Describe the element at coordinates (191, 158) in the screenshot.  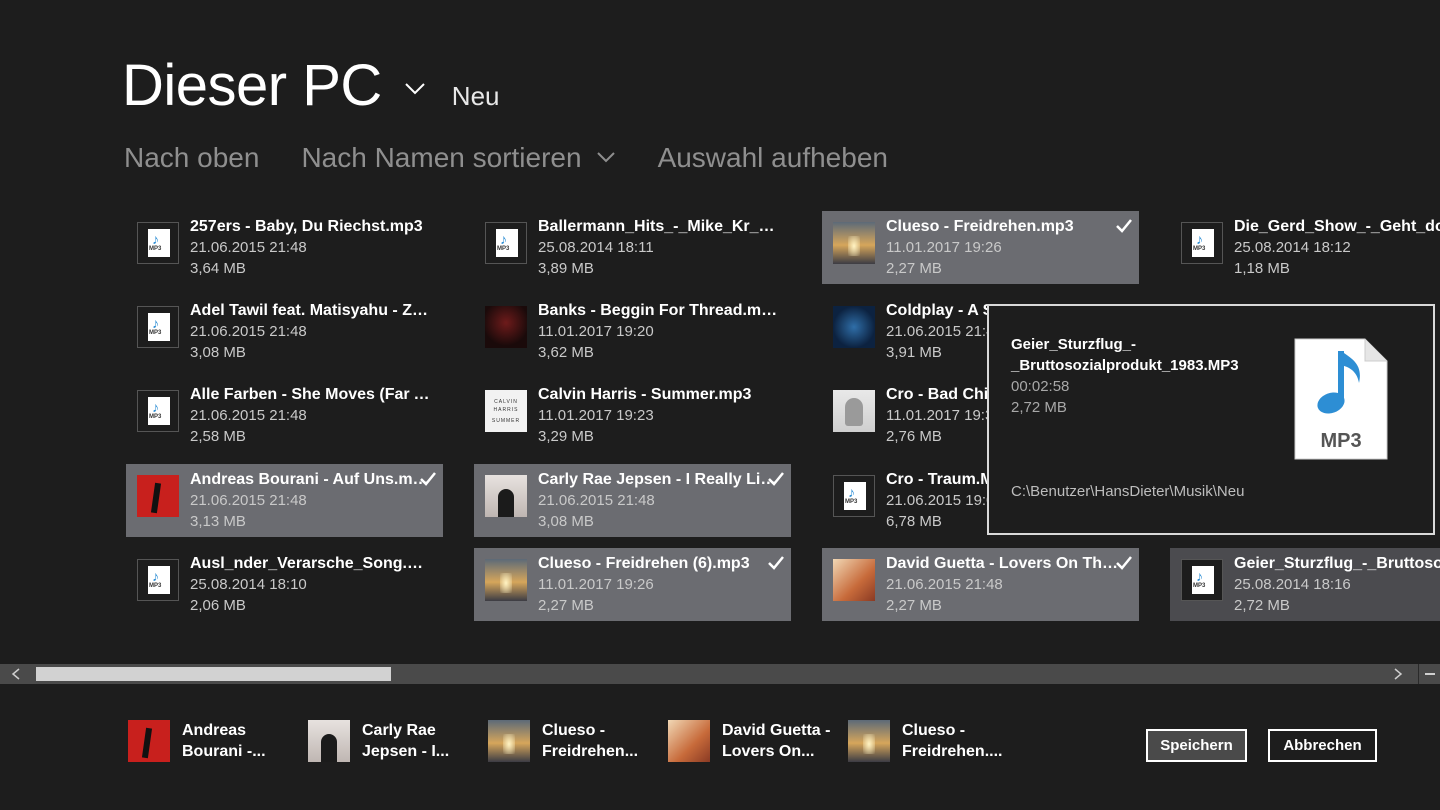
I see `go-up-button: Nach oben` at that location.